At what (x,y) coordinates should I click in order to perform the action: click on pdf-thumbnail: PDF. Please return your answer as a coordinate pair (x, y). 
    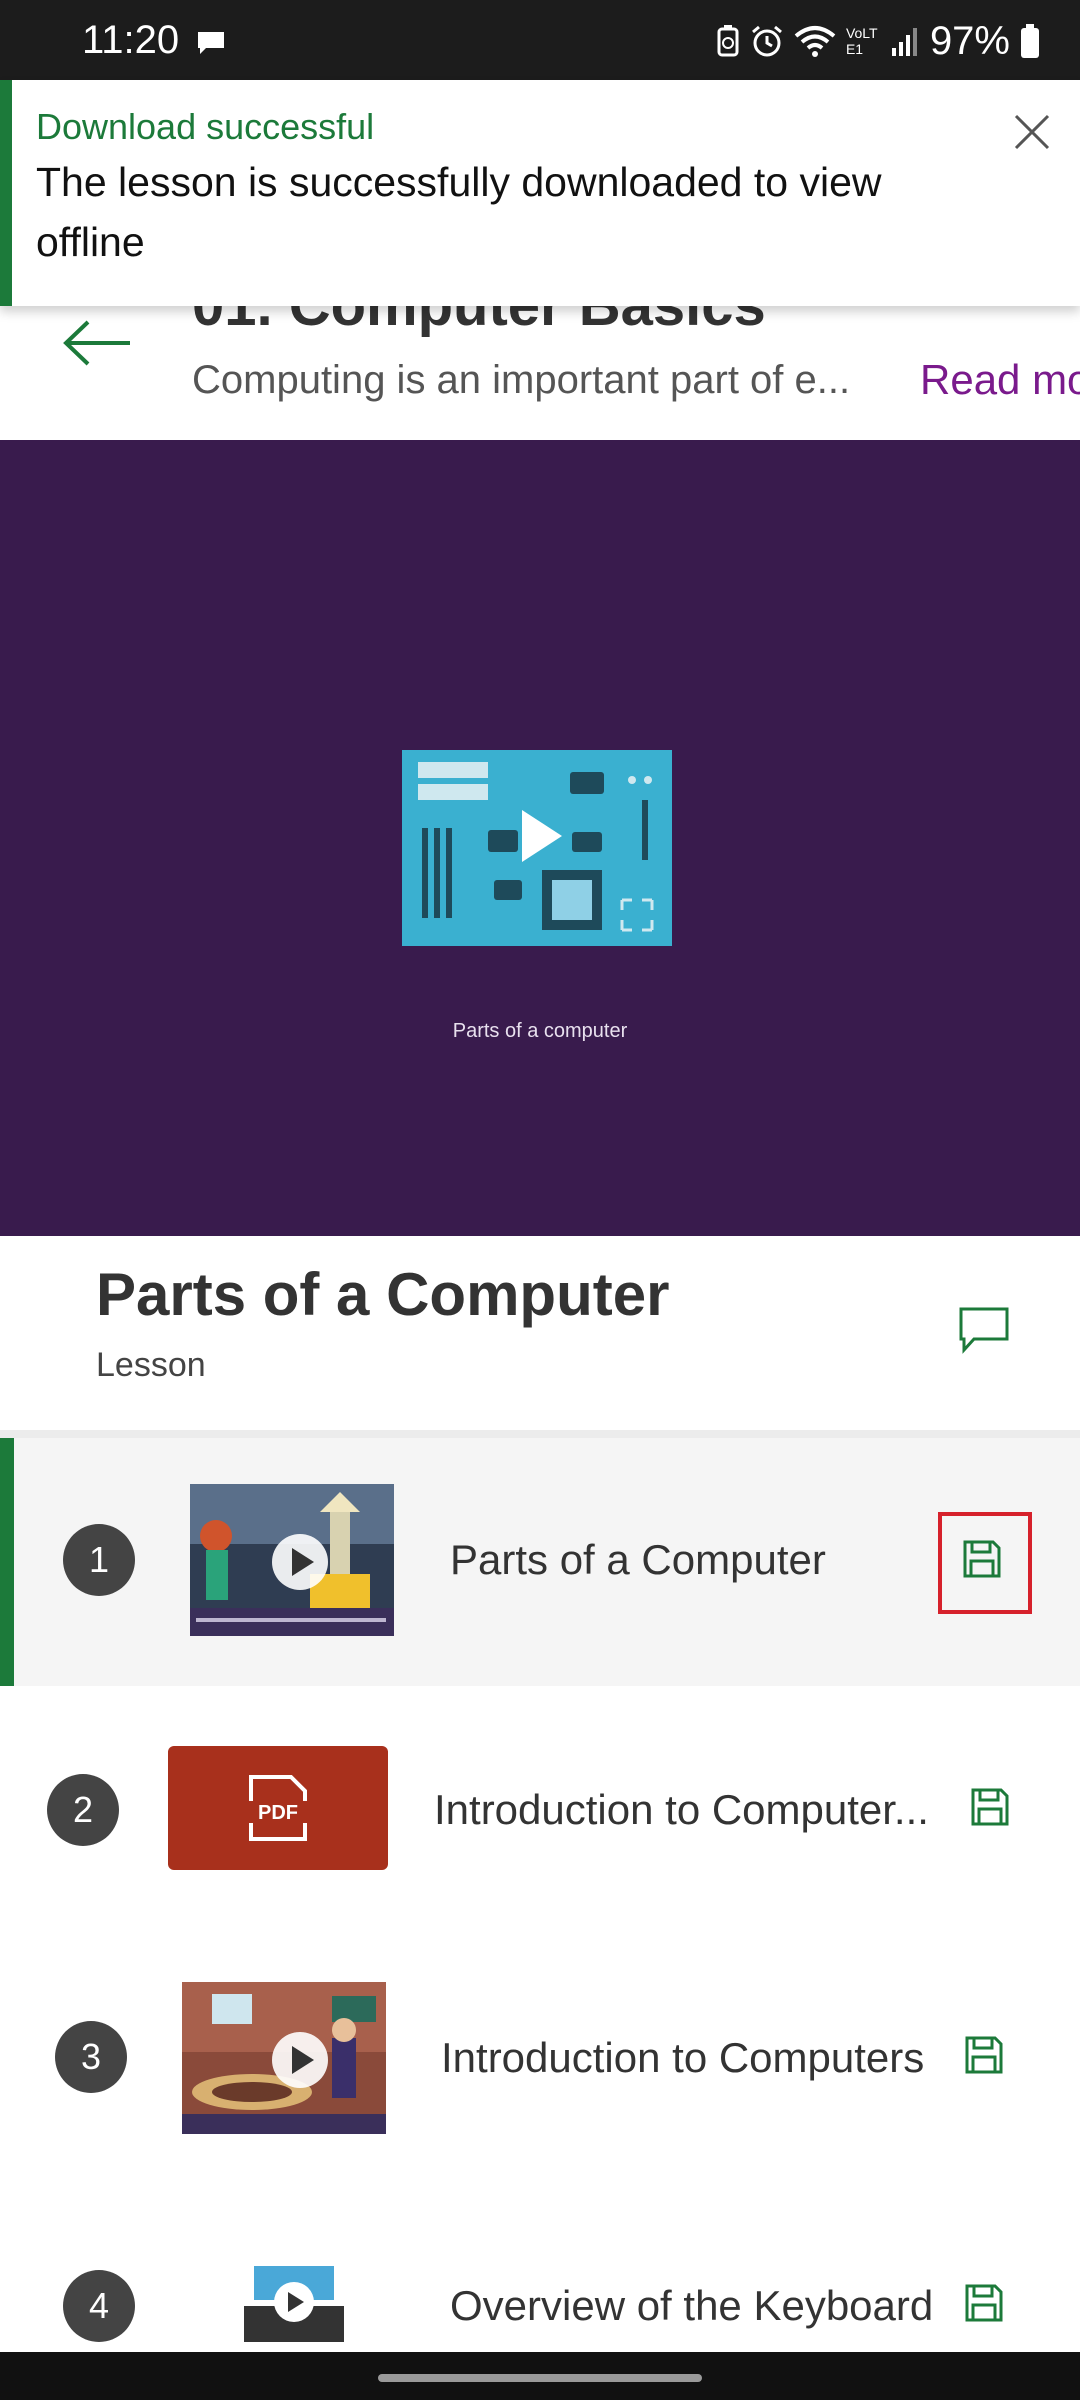
    Looking at the image, I should click on (278, 1808).